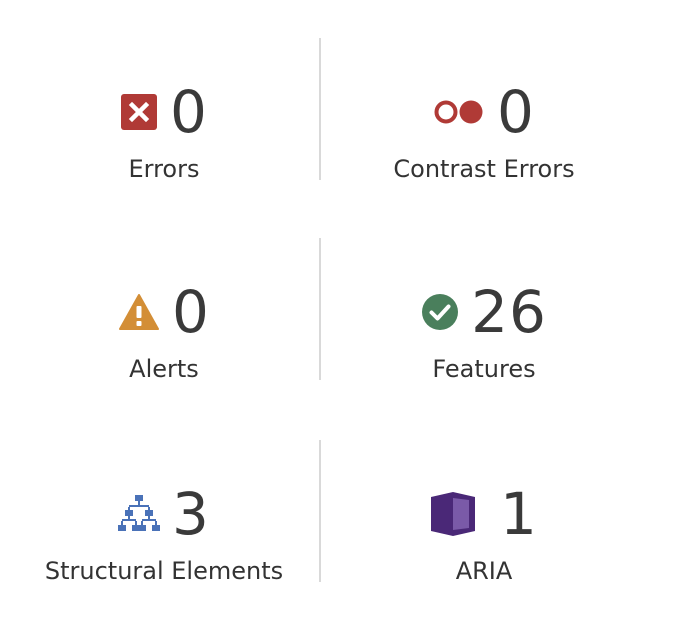 The width and height of the screenshot is (692, 626). I want to click on errors-label: Errors, so click(164, 169).